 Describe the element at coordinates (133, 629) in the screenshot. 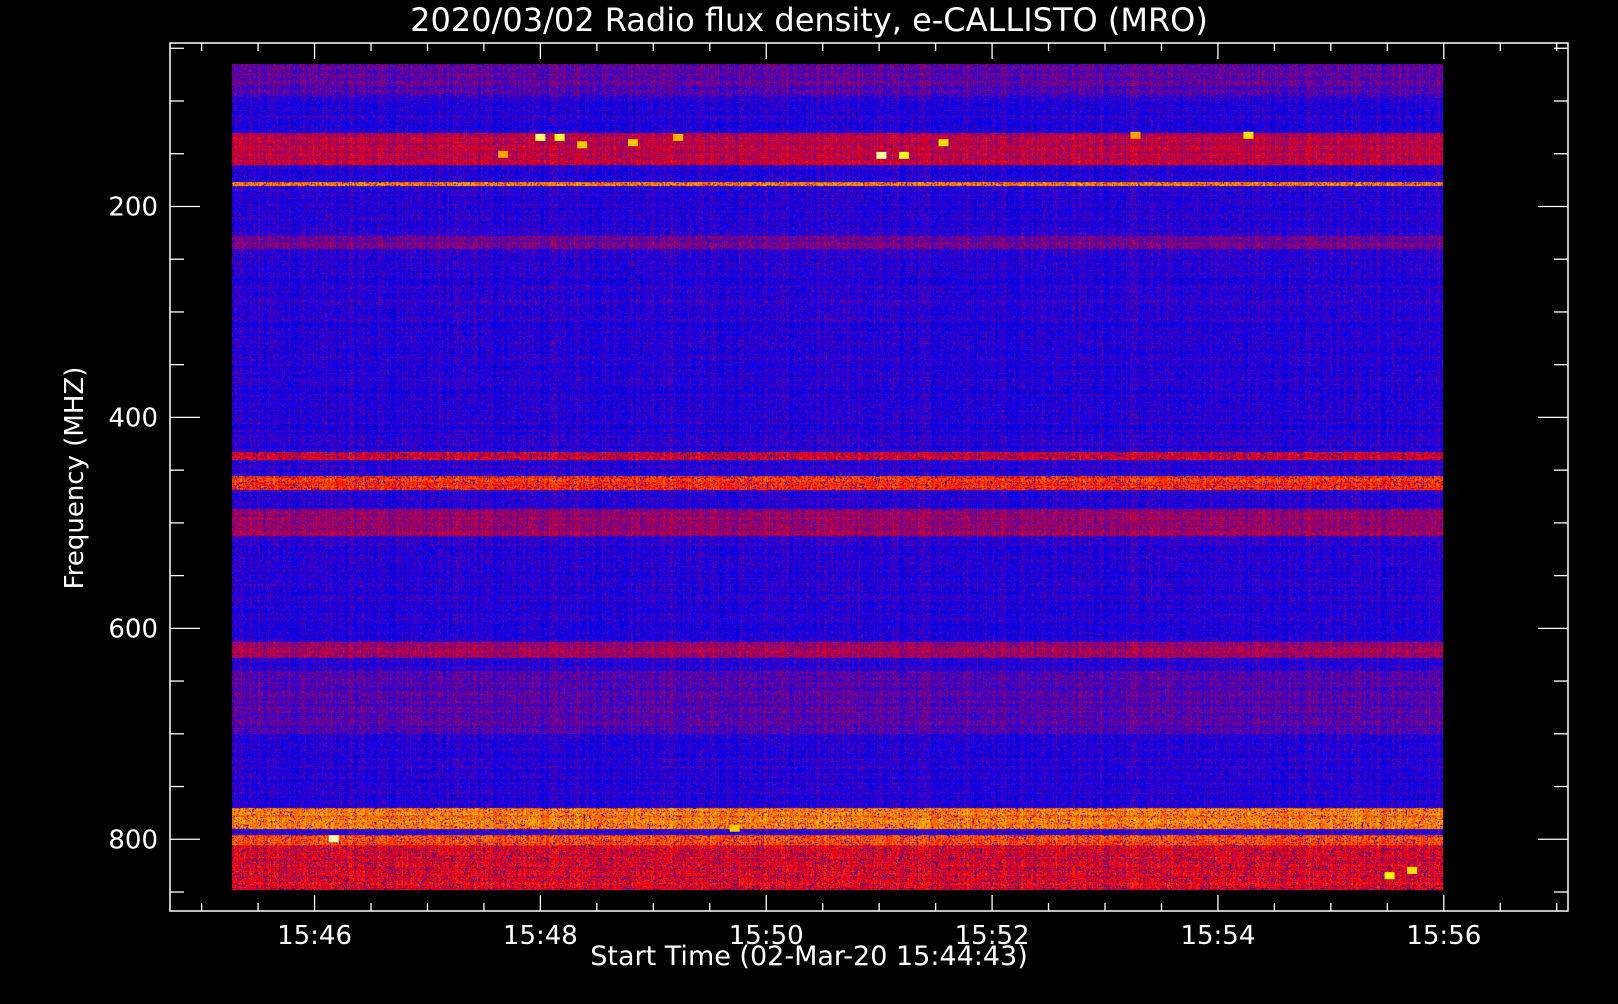

I see `y-tick-label: 600` at that location.